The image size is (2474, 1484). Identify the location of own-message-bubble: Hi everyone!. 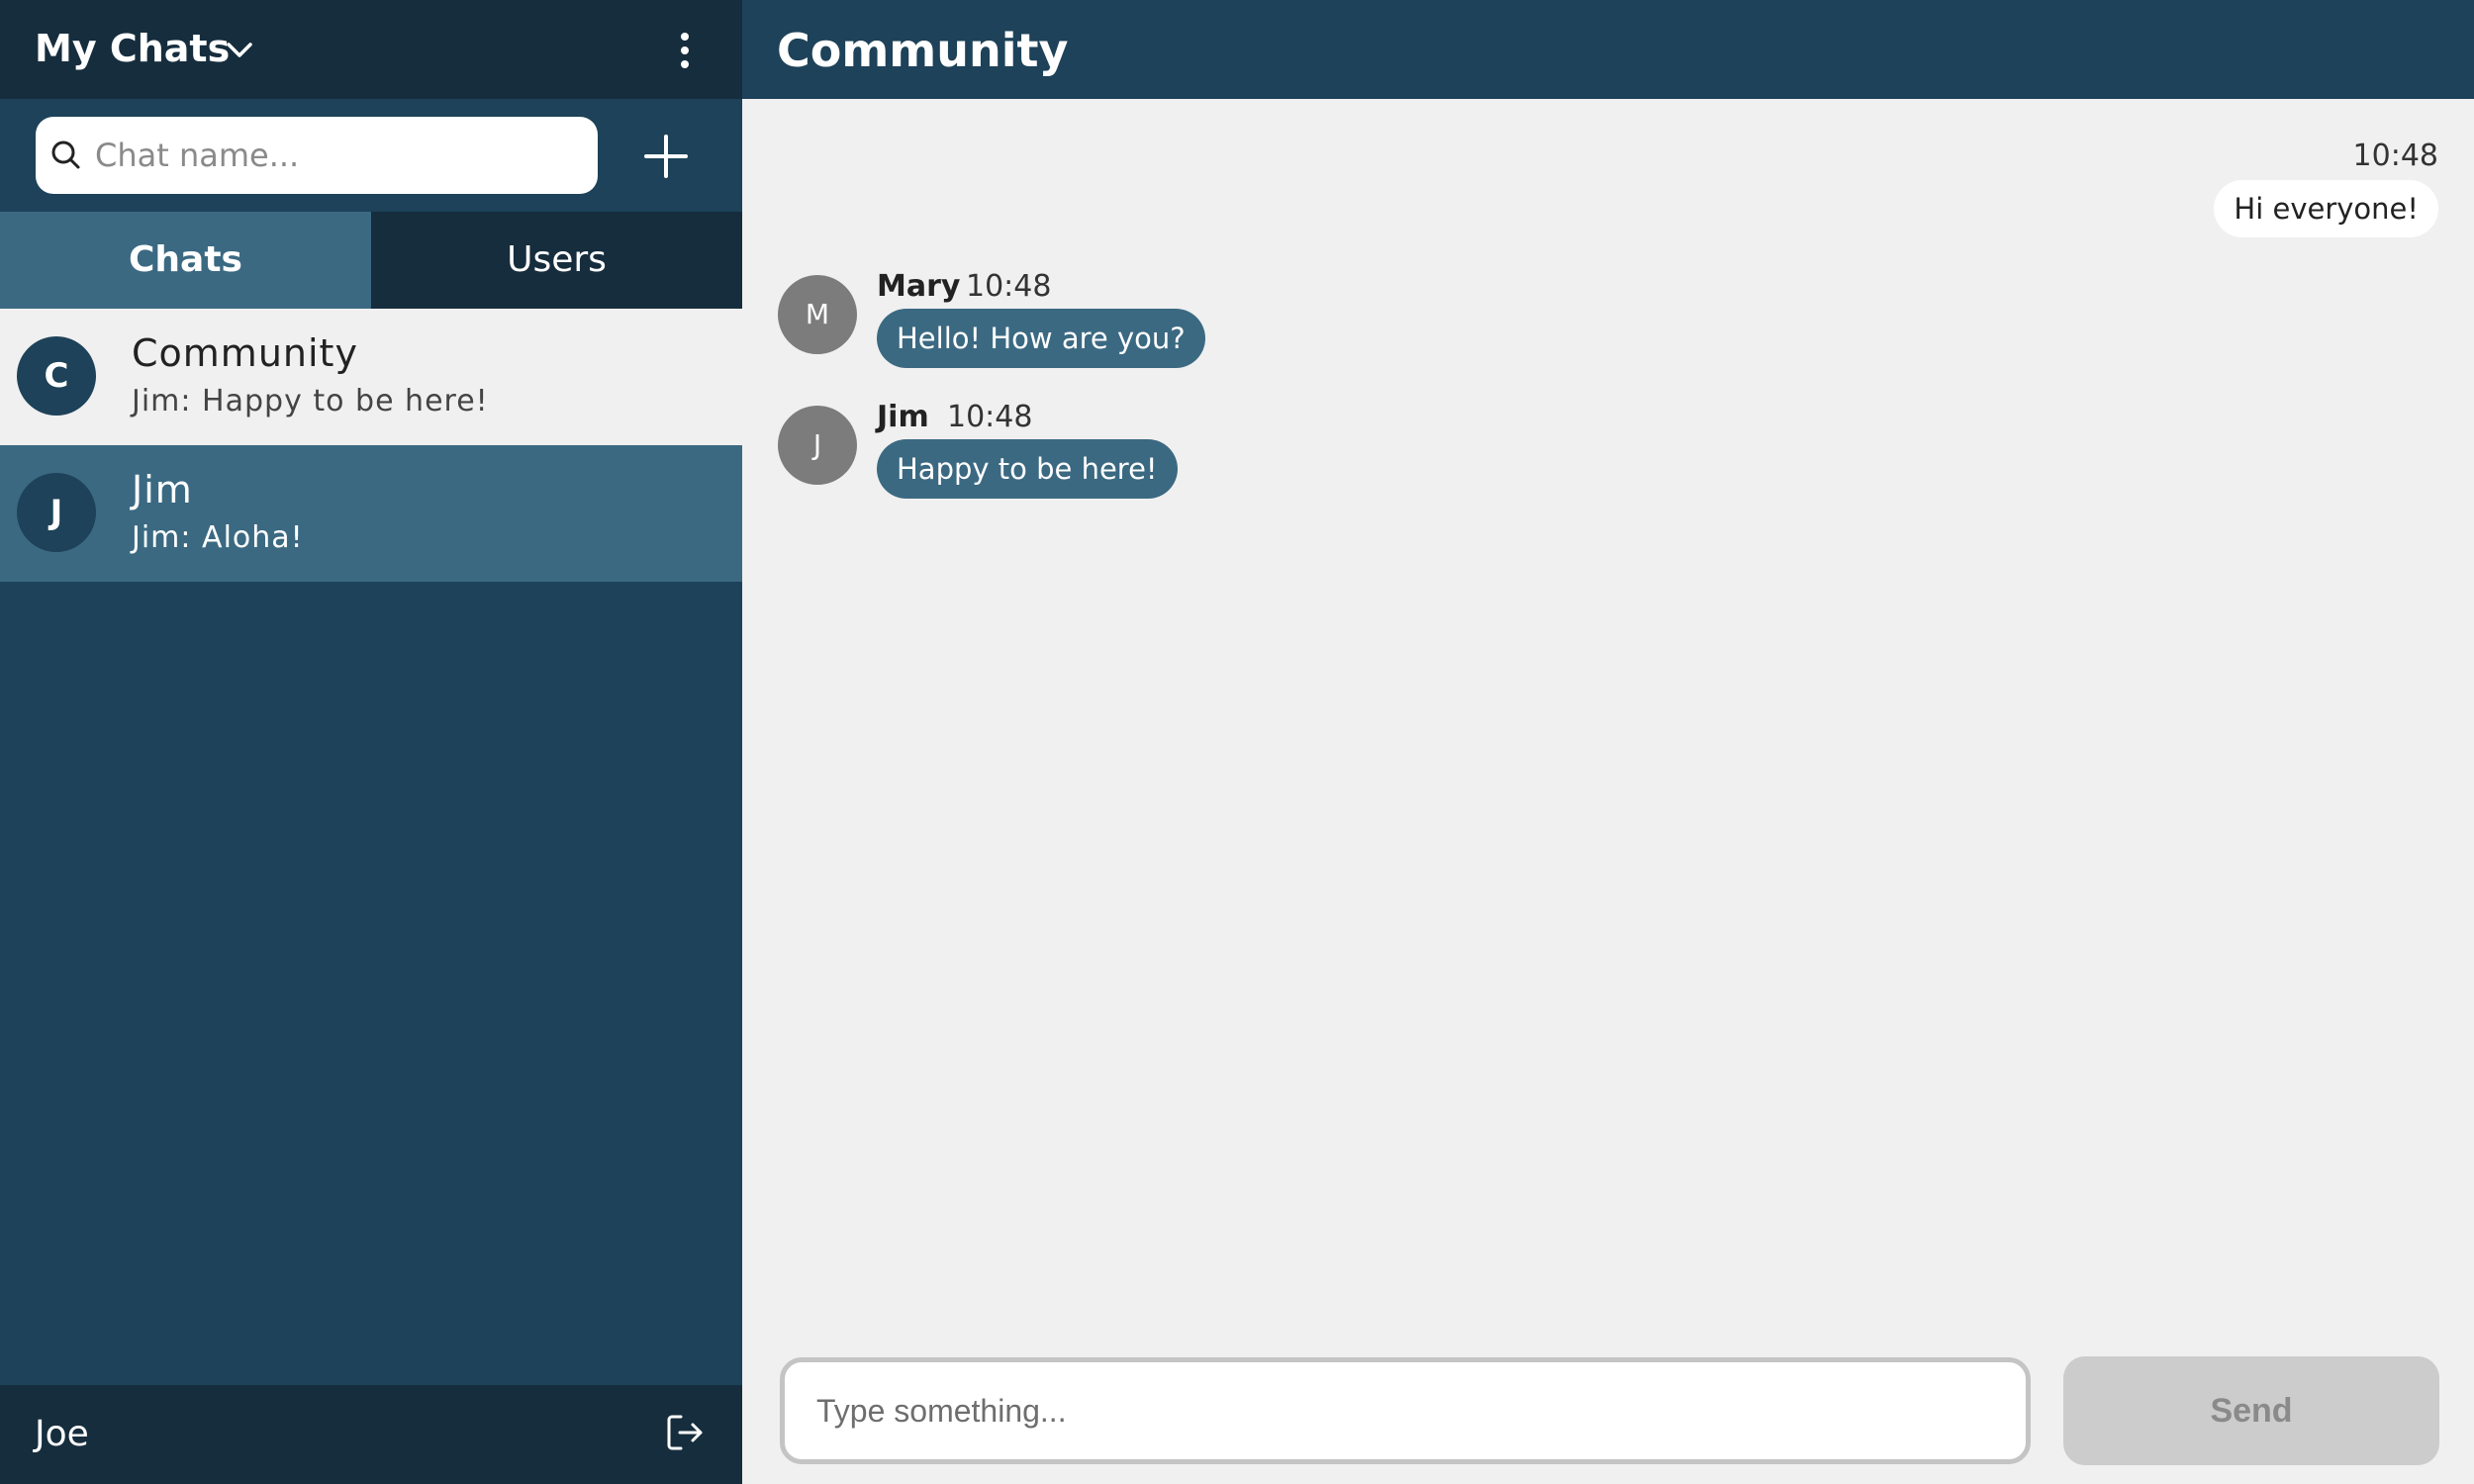
(2326, 208).